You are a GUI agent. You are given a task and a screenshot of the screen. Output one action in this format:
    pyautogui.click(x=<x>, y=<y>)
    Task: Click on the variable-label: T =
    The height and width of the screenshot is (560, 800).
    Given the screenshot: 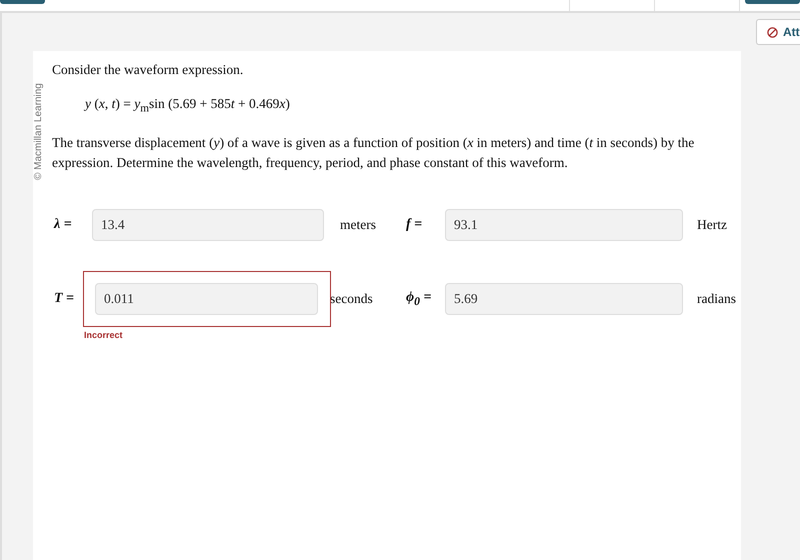 What is the action you would take?
    pyautogui.click(x=65, y=298)
    